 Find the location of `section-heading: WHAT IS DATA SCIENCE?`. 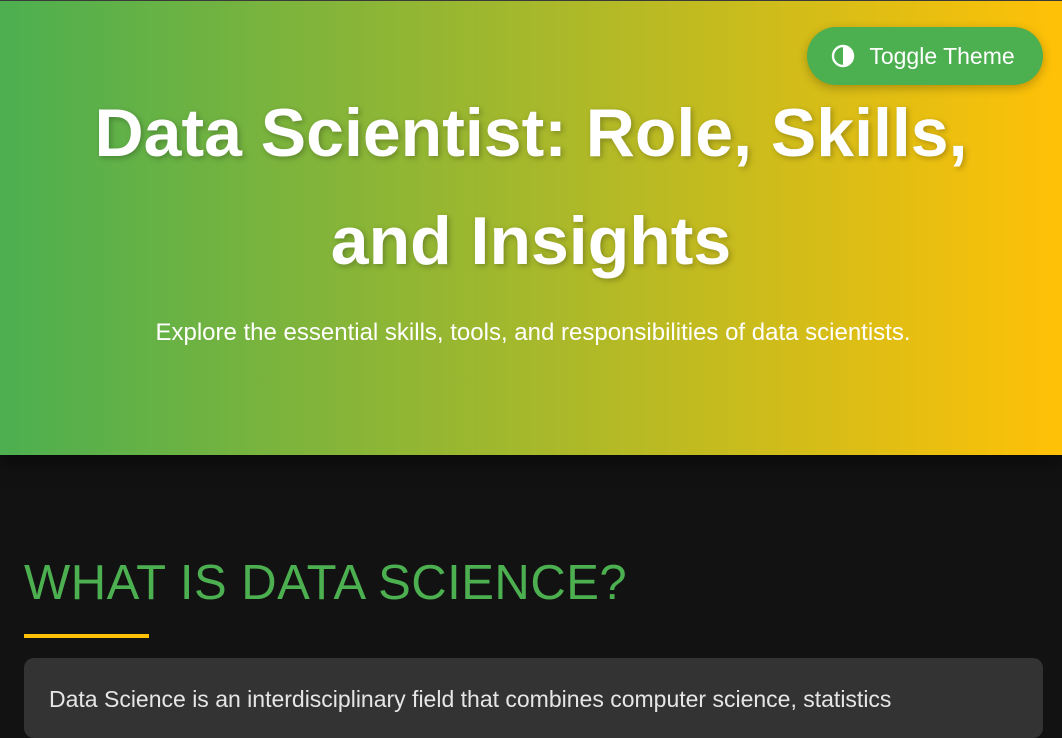

section-heading: WHAT IS DATA SCIENCE? is located at coordinates (326, 583).